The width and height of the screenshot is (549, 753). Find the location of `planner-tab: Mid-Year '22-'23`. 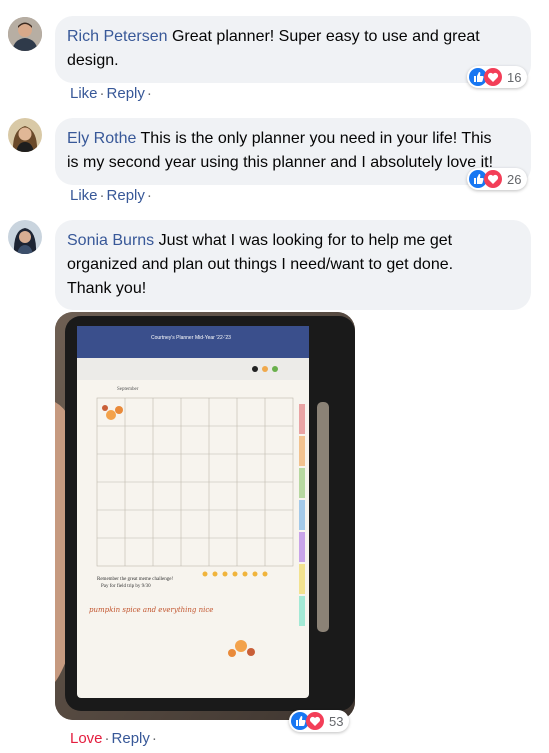

planner-tab: Mid-Year '22-'23 is located at coordinates (213, 338).